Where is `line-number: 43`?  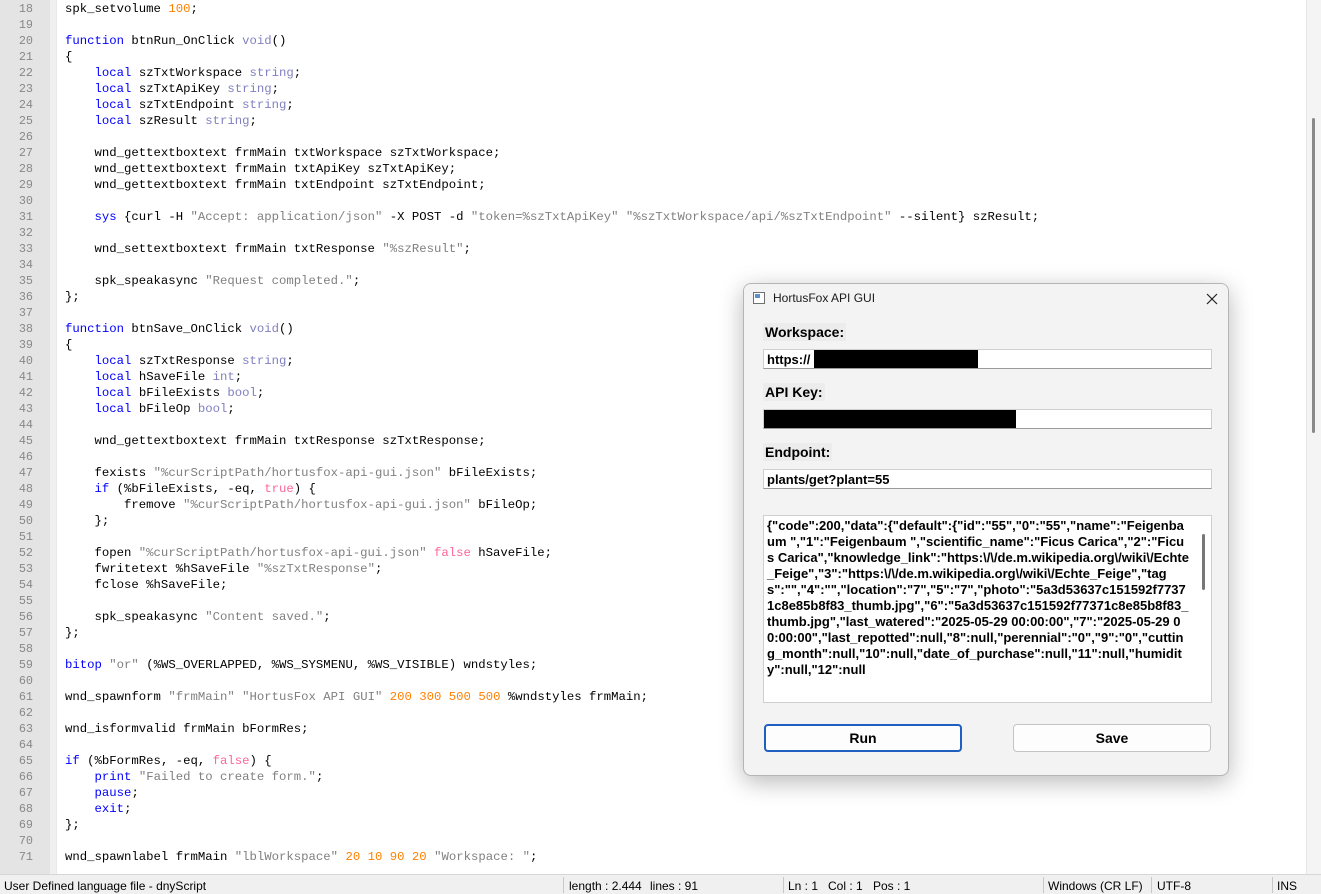
line-number: 43 is located at coordinates (25, 409).